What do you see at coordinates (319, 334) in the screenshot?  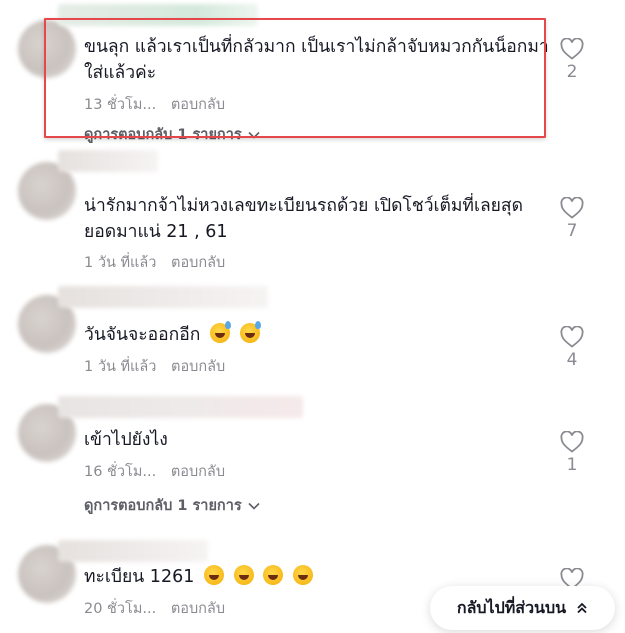 I see `comment-text: วันจันจะออกอีก` at bounding box center [319, 334].